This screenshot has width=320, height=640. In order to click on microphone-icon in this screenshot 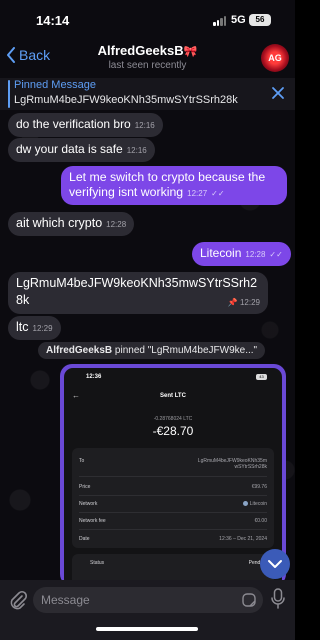, I will do `click(278, 599)`.